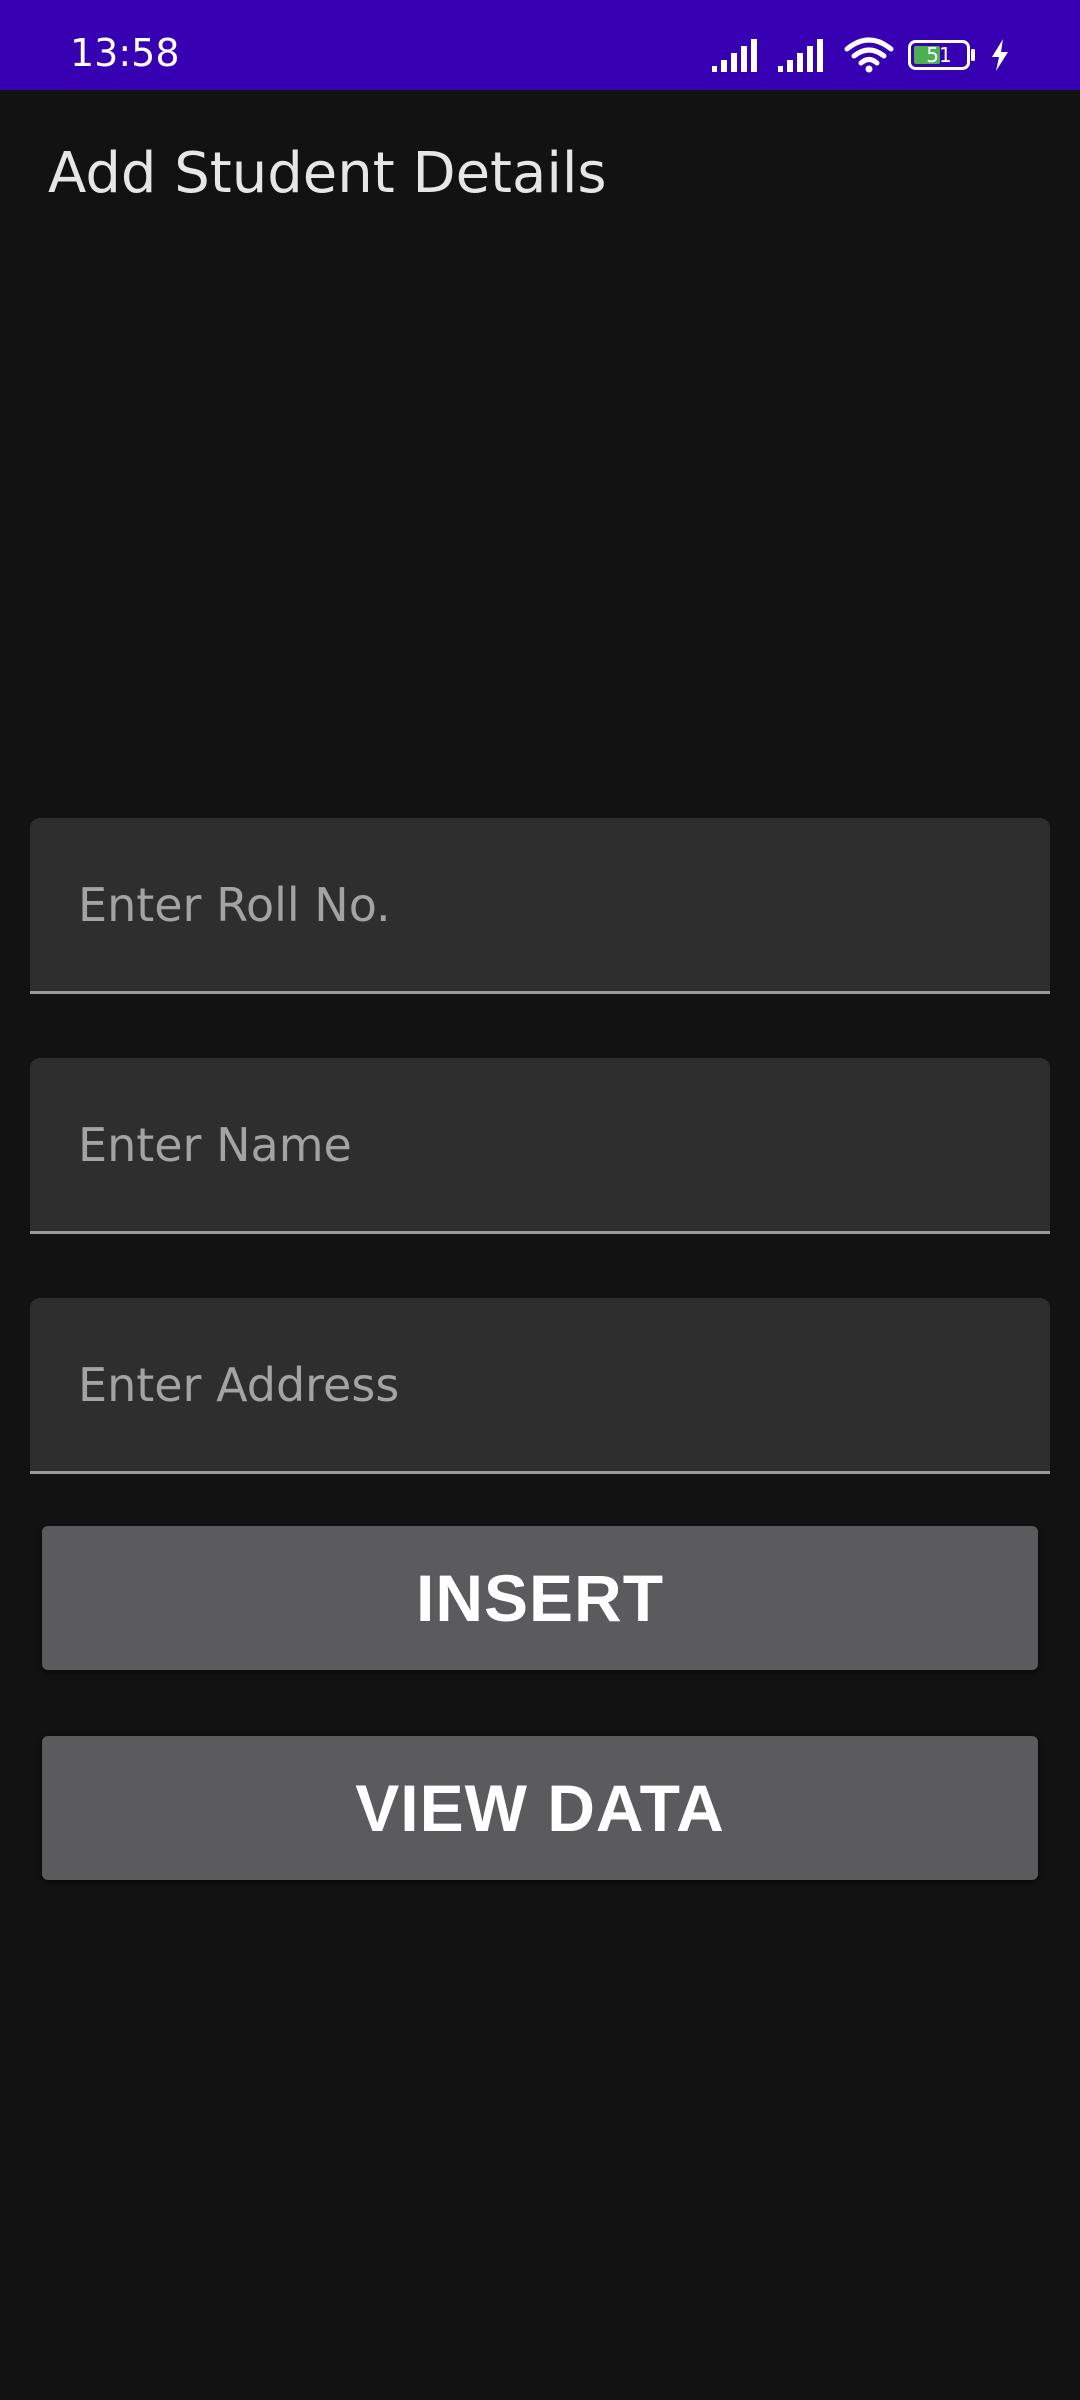  I want to click on address-field, so click(540, 1386).